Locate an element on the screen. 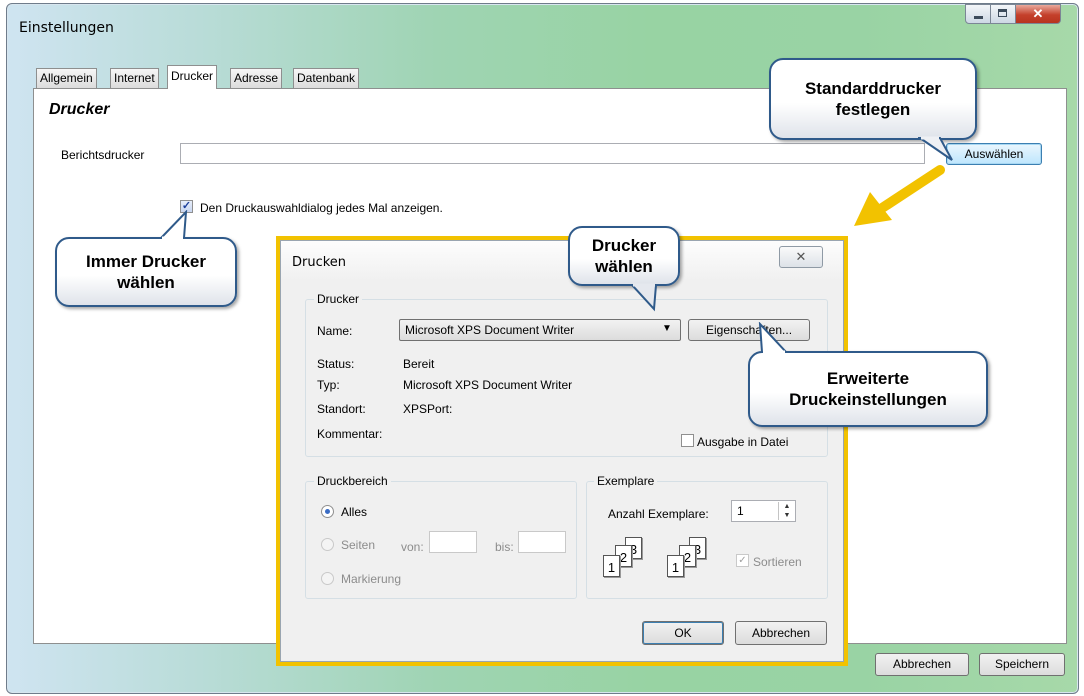 This screenshot has height=696, width=1084. from-label: von: is located at coordinates (412, 547).